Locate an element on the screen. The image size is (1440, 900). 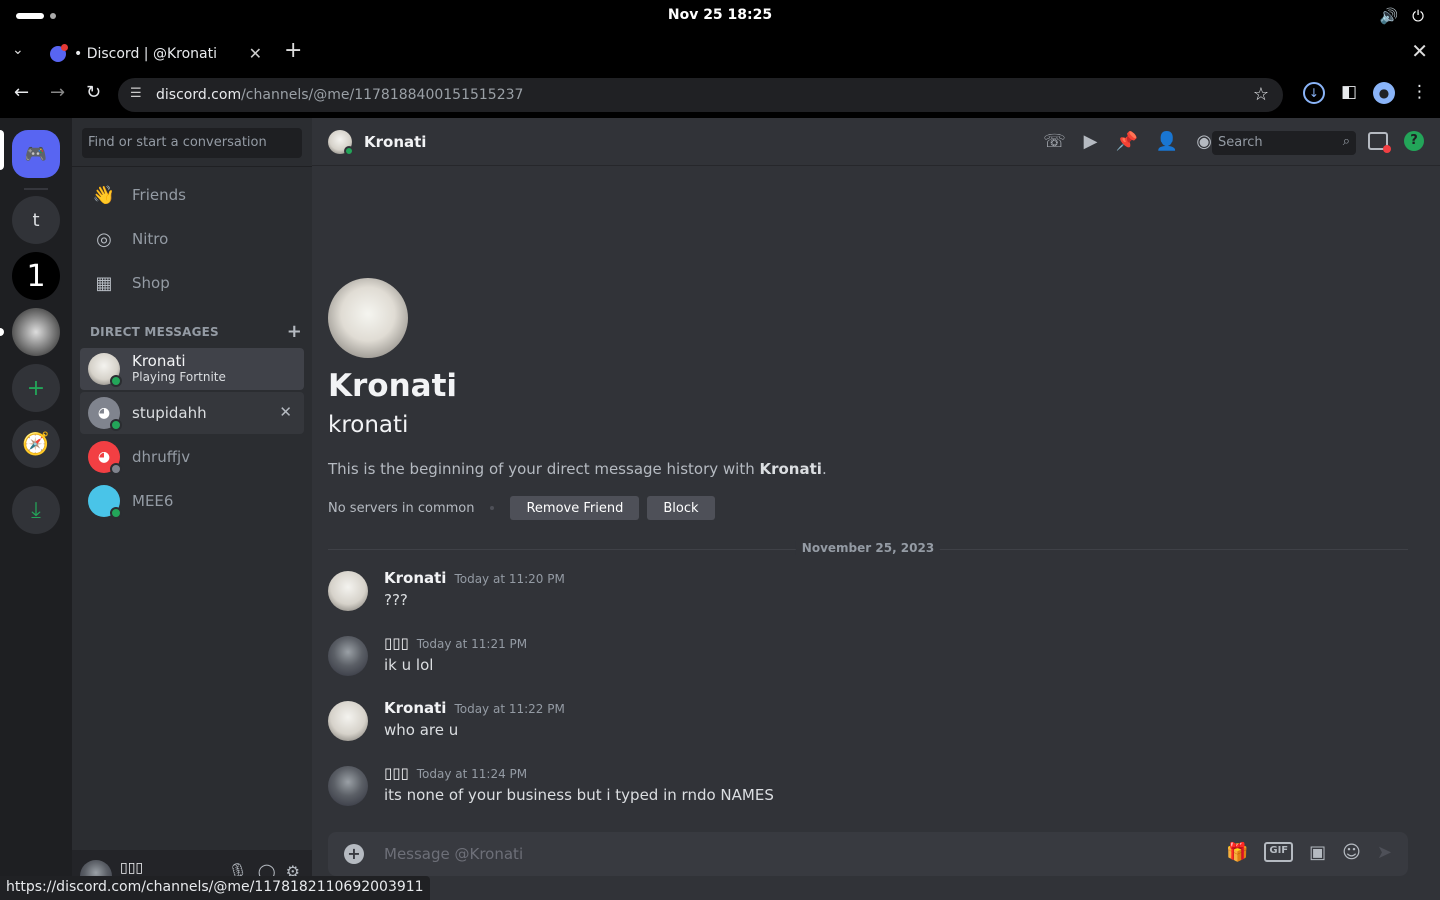
friends-icon: 👋 is located at coordinates (104, 195).